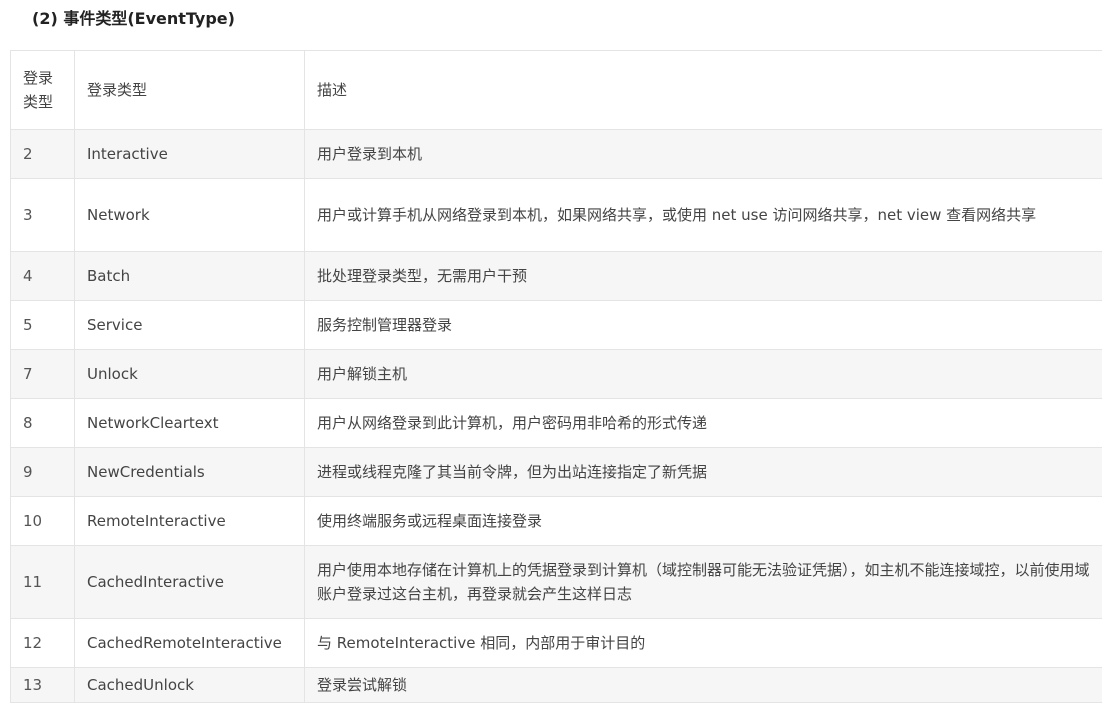 The height and width of the screenshot is (715, 1102). What do you see at coordinates (42, 521) in the screenshot?
I see `cell-type: 10` at bounding box center [42, 521].